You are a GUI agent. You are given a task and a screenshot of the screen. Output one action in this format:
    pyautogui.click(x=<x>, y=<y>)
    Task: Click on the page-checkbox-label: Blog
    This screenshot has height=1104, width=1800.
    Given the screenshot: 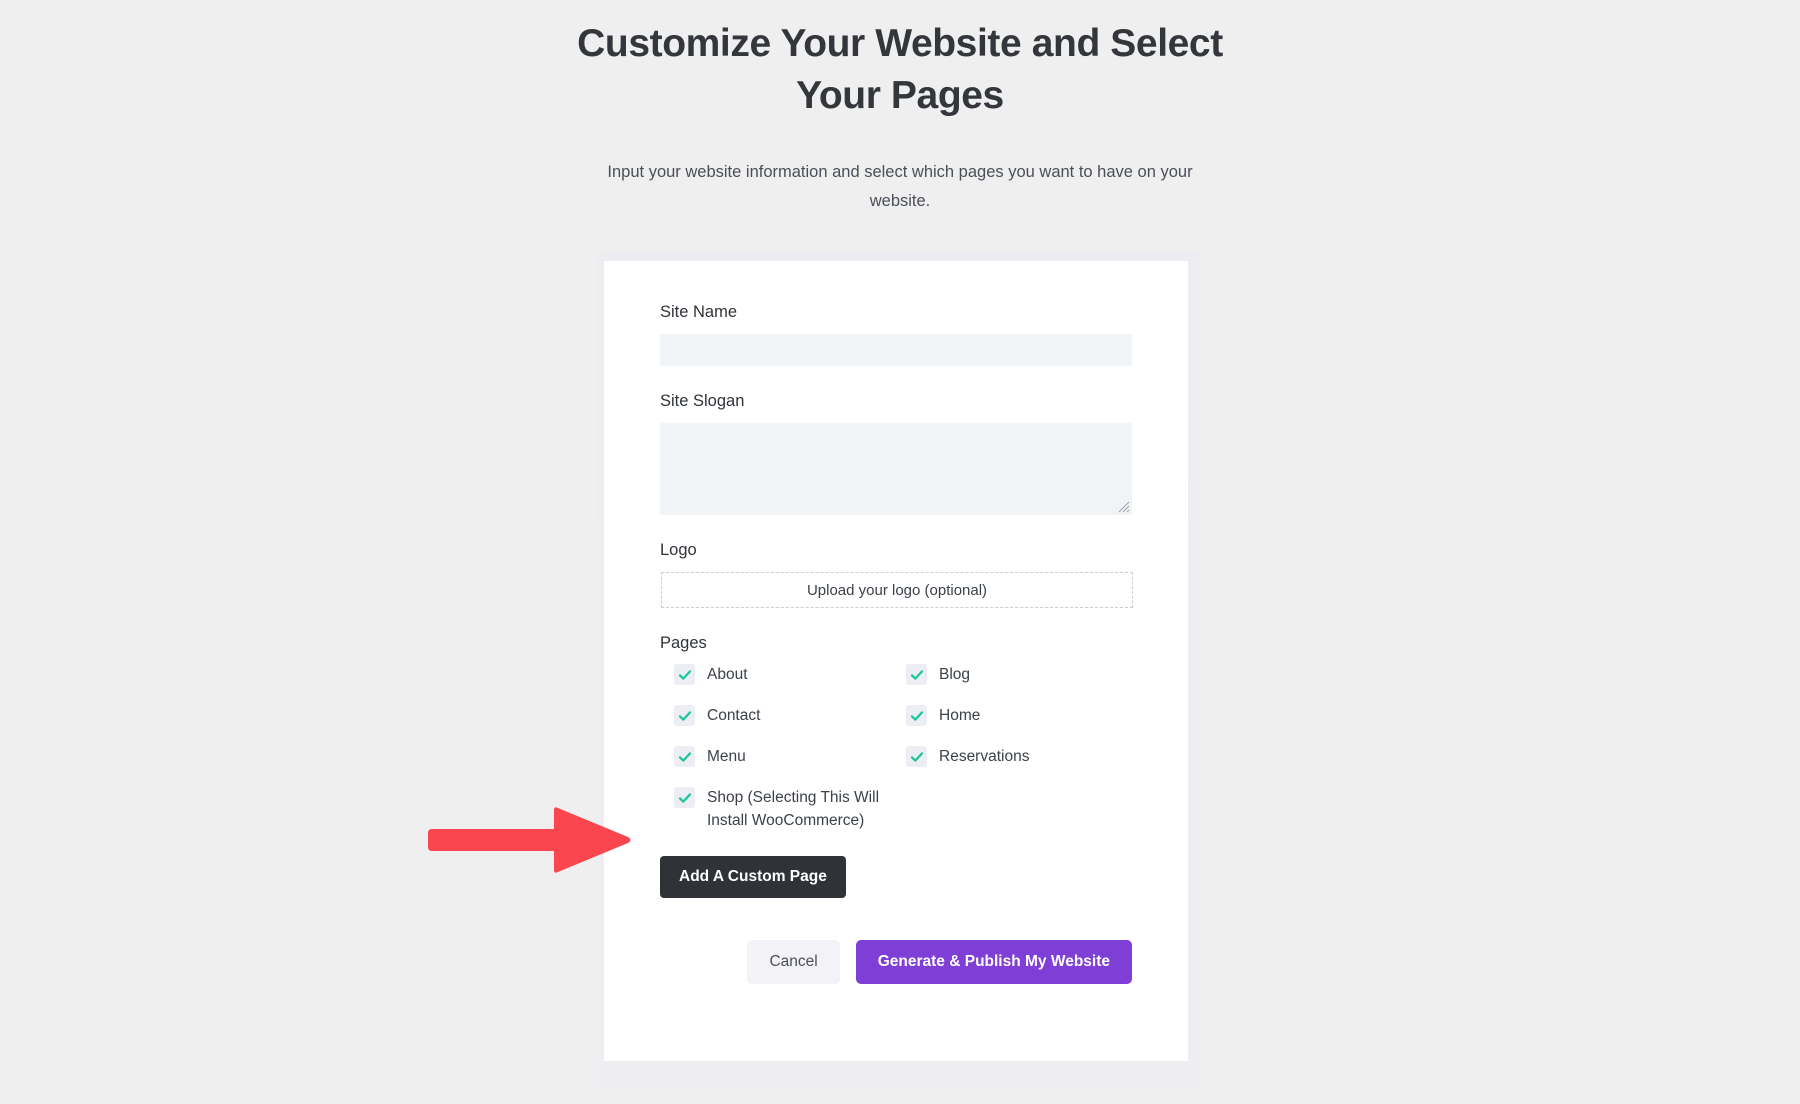 What is the action you would take?
    pyautogui.click(x=955, y=674)
    